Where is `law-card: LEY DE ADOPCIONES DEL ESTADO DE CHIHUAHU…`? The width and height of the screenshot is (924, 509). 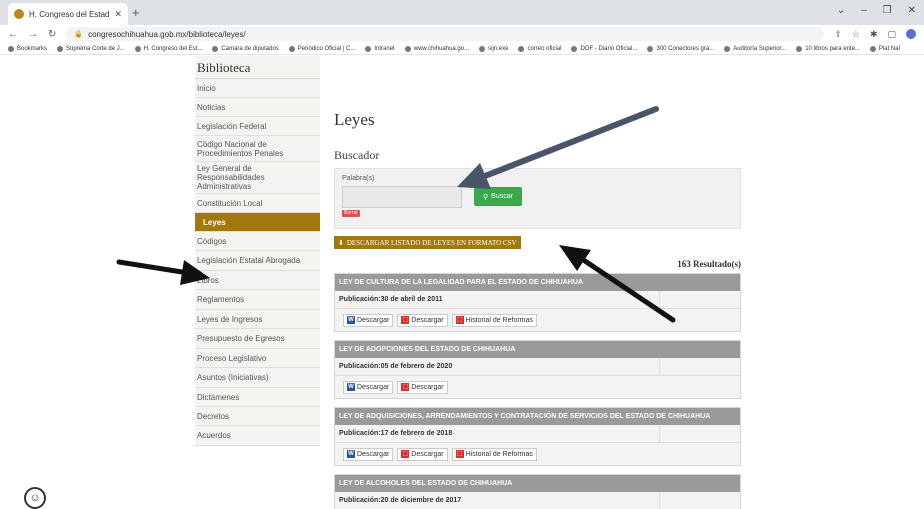 law-card: LEY DE ADOPCIONES DEL ESTADO DE CHIHUAHU… is located at coordinates (537, 369).